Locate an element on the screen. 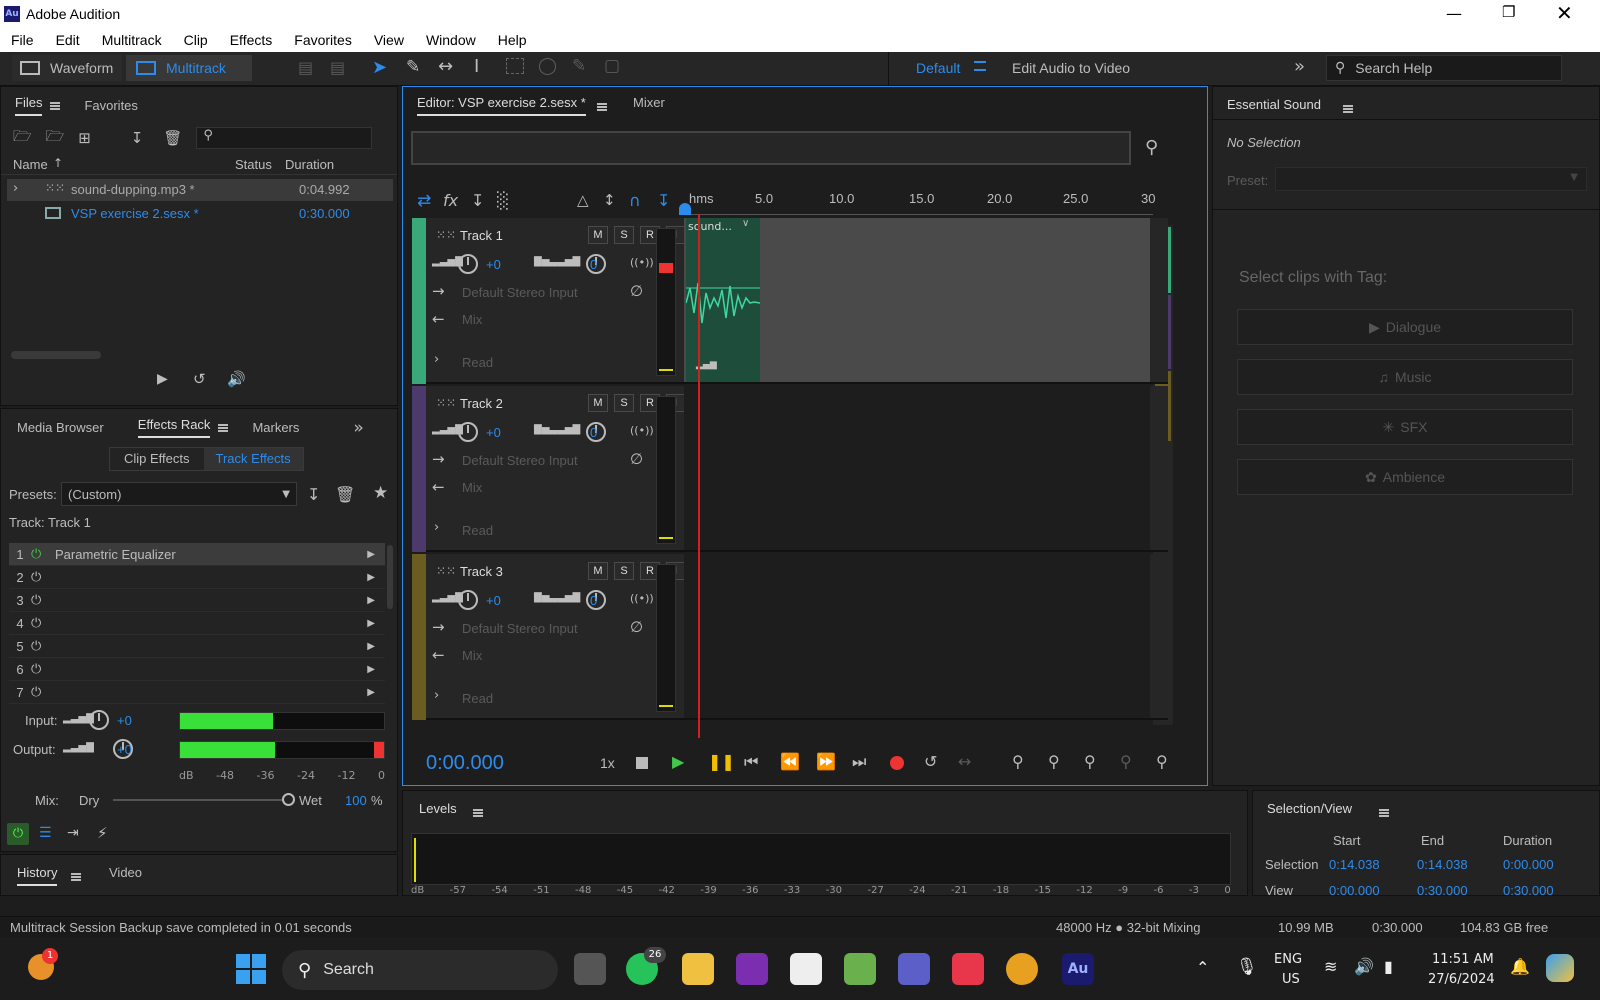 The height and width of the screenshot is (1000, 1600). creative-cloud-icon is located at coordinates (968, 969).